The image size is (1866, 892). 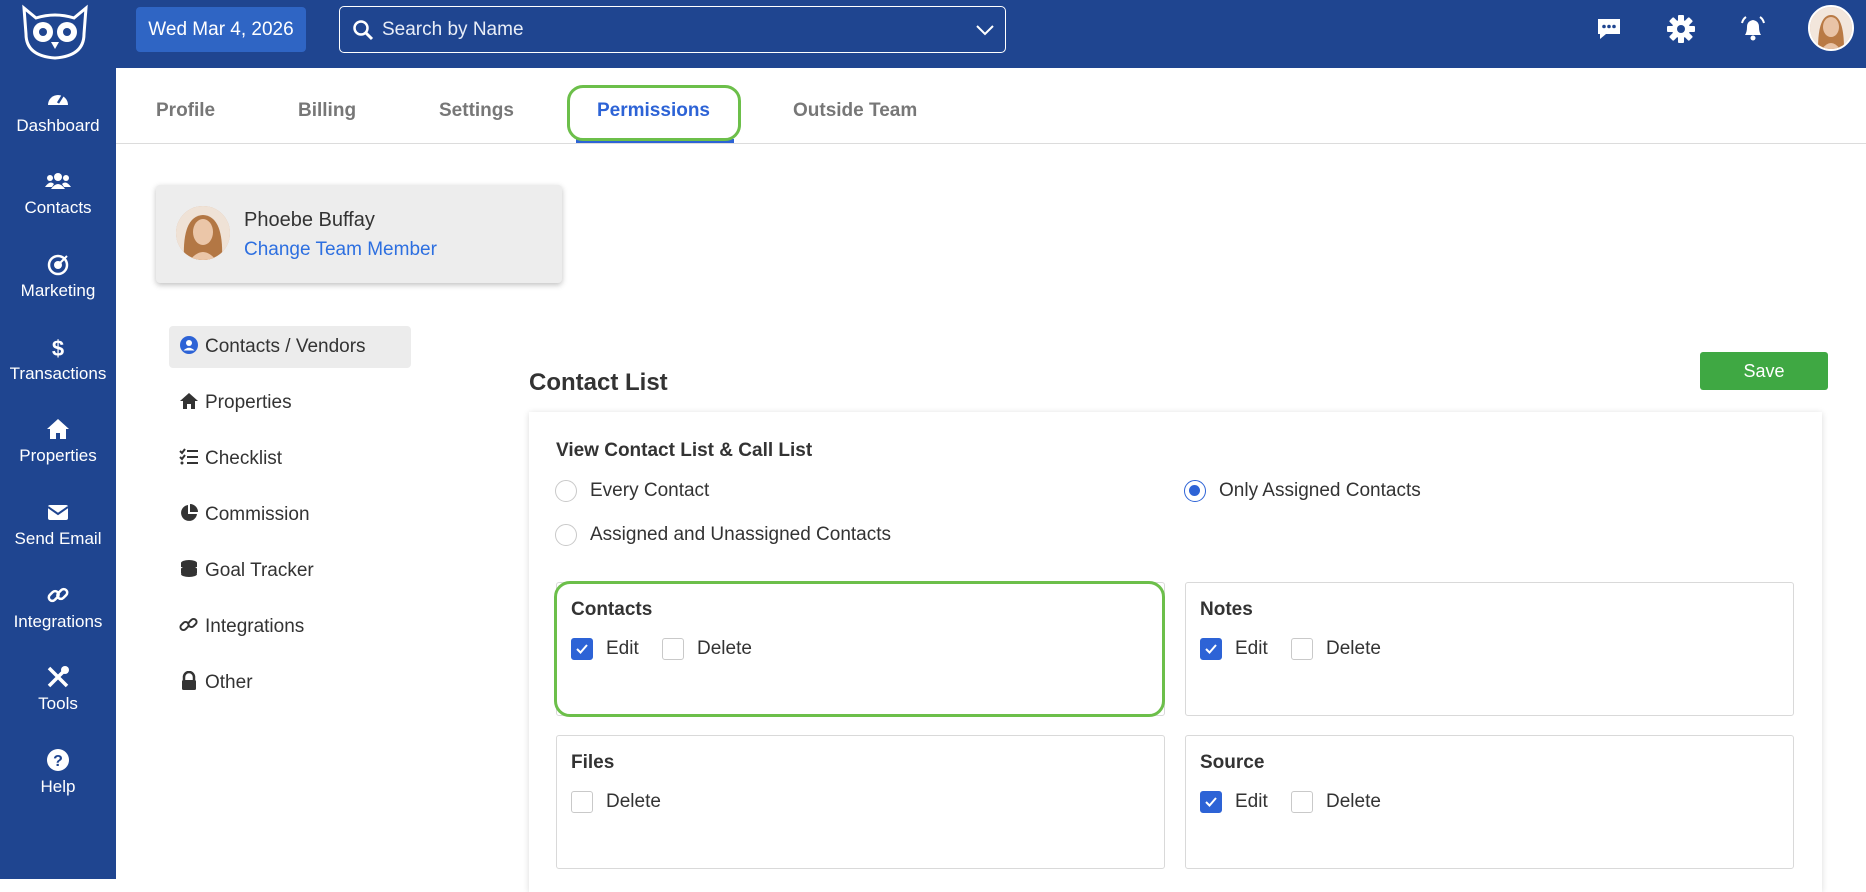 I want to click on nav-contacts: Contacts, so click(x=58, y=203).